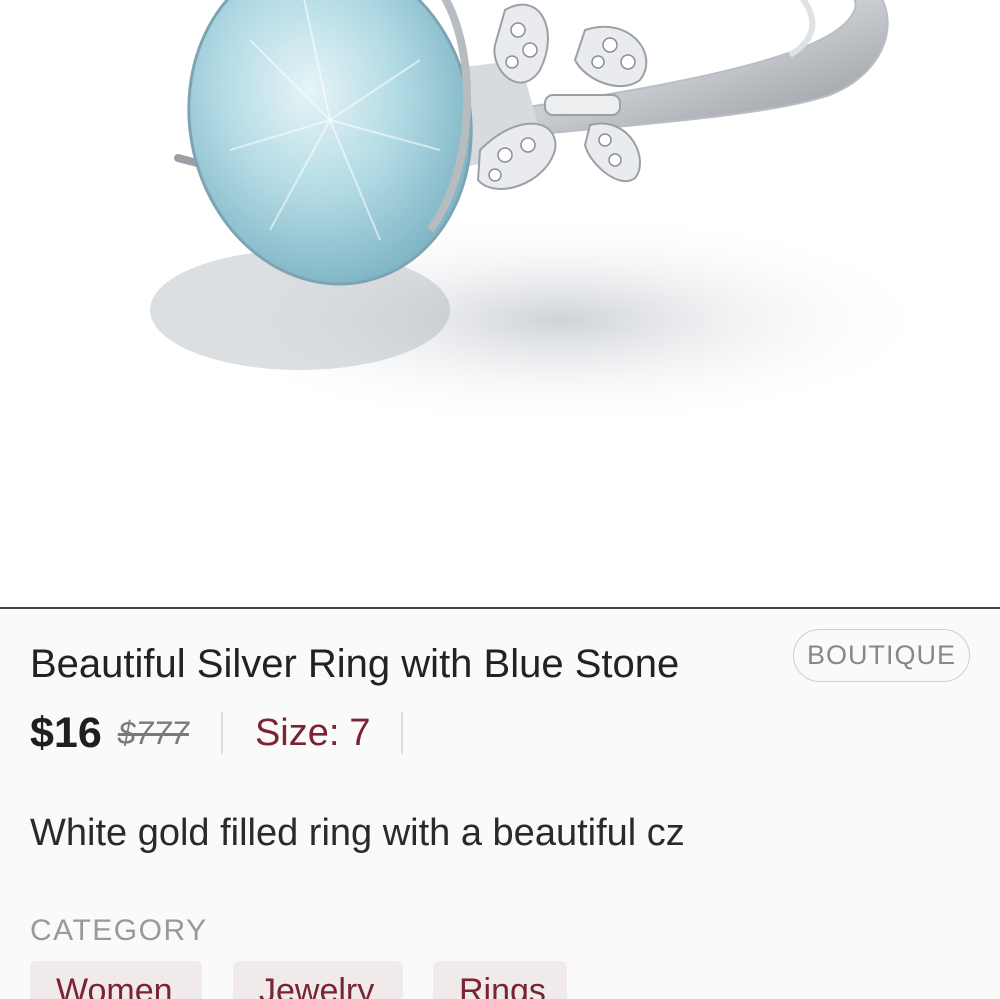  What do you see at coordinates (119, 930) in the screenshot?
I see `category-heading: CATEGORY` at bounding box center [119, 930].